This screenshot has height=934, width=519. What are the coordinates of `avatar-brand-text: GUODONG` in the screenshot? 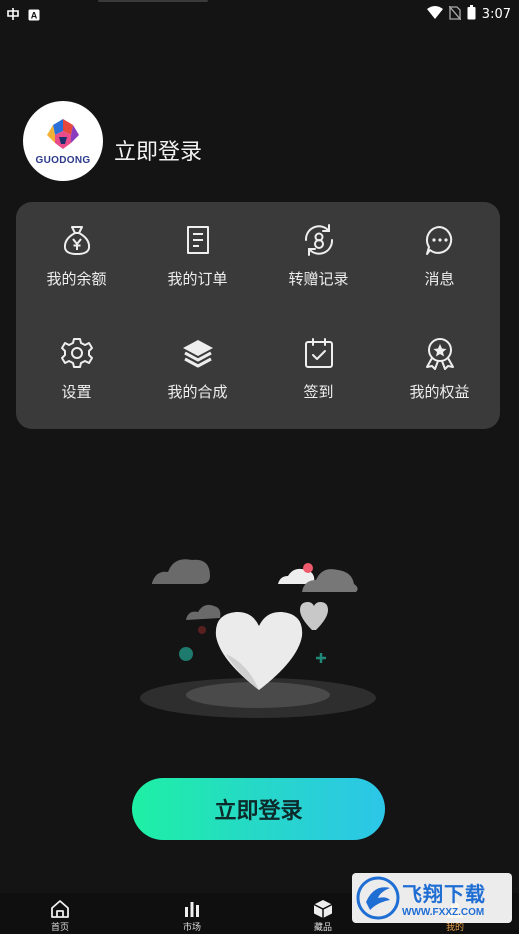 It's located at (63, 160).